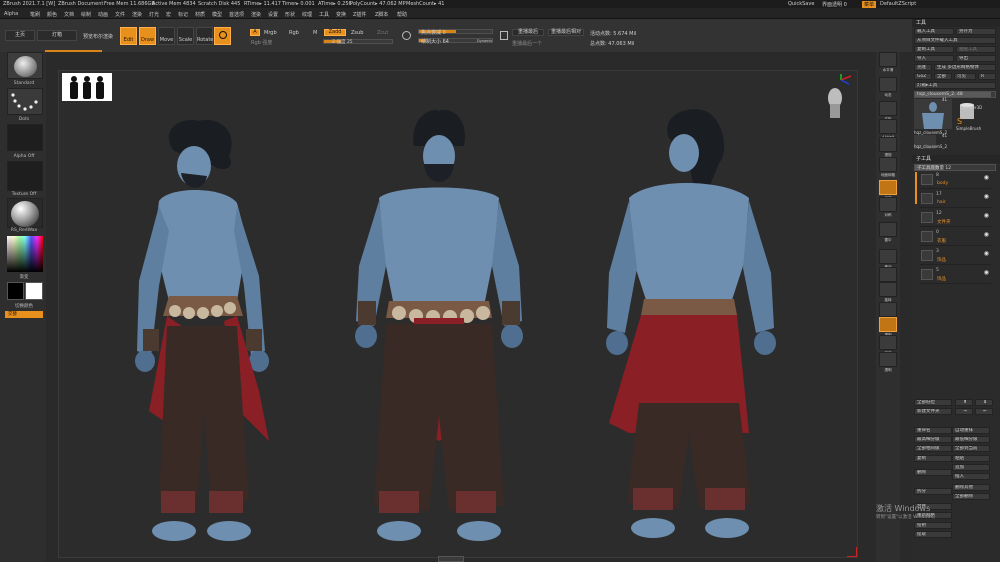  I want to click on append-button: 追加, so click(971, 467).